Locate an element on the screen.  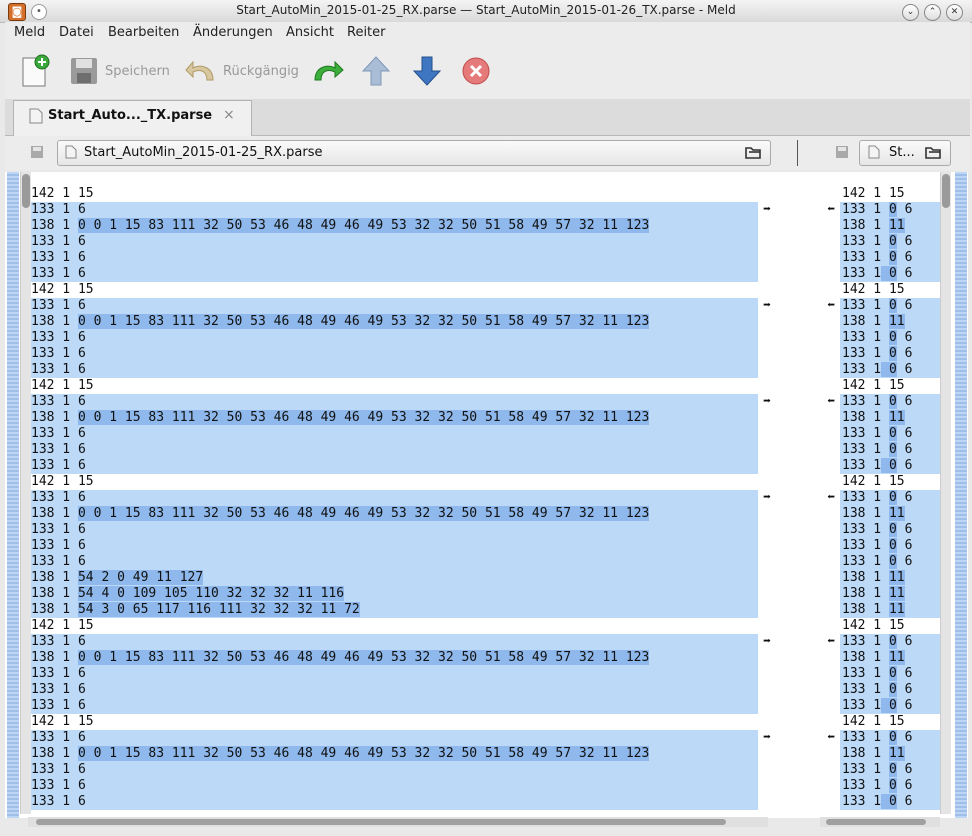
menu-reiter: Reiter is located at coordinates (366, 32).